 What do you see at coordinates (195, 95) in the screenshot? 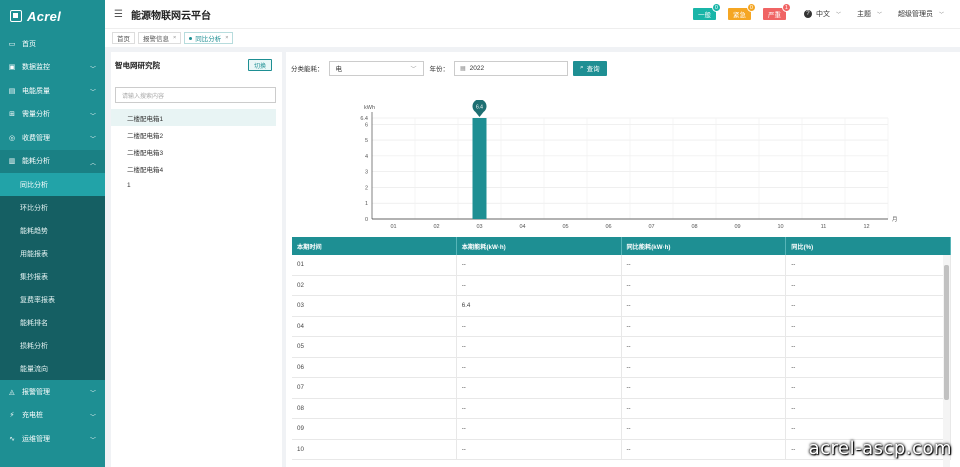
I see `tree-search-input: 请输入搜索内容` at bounding box center [195, 95].